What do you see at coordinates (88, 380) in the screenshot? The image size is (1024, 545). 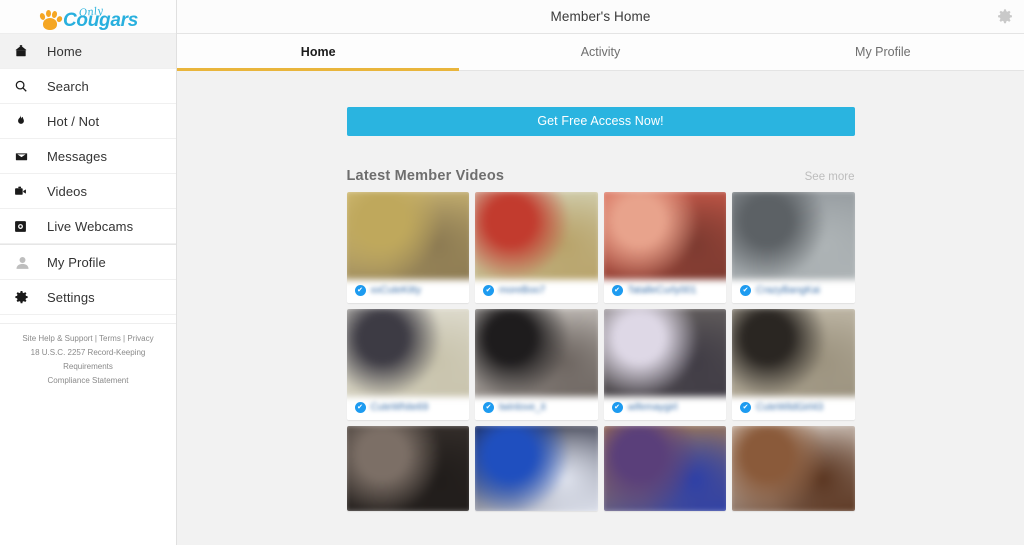 I see `footer-compliance-line: Compliance Statement` at bounding box center [88, 380].